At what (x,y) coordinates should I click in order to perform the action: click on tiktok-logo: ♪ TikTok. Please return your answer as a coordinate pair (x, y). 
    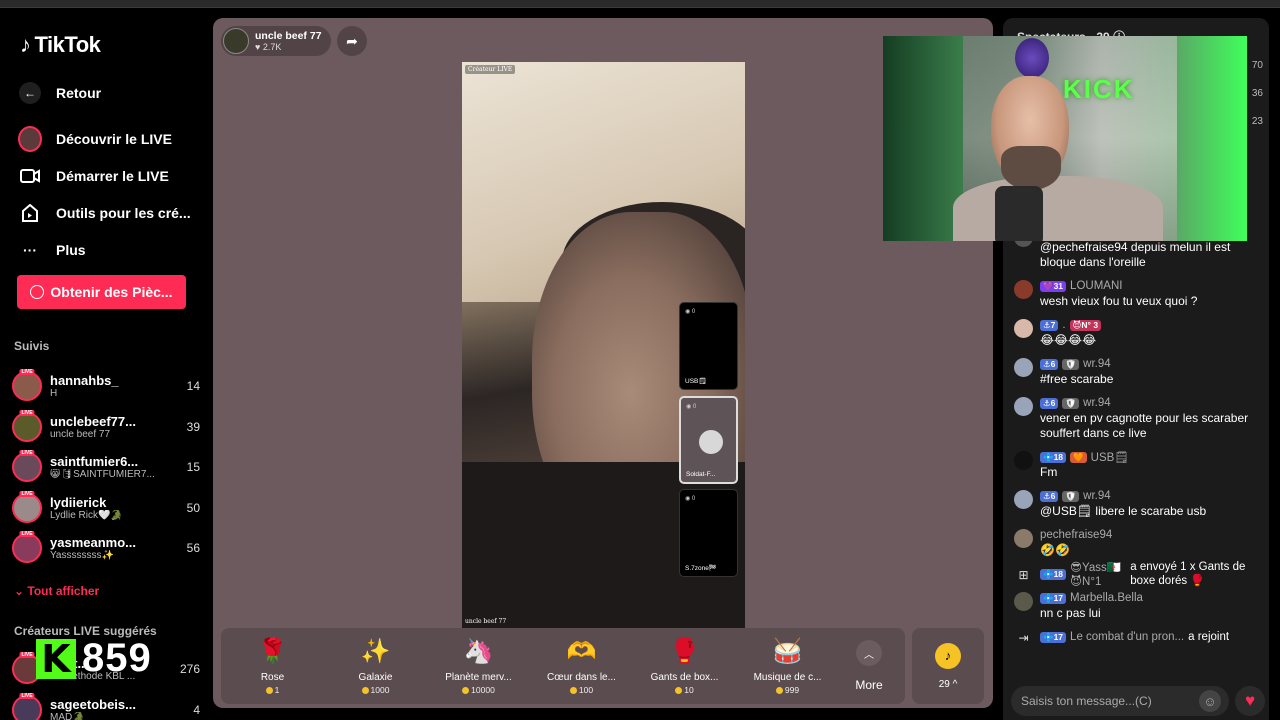
    Looking at the image, I should click on (60, 45).